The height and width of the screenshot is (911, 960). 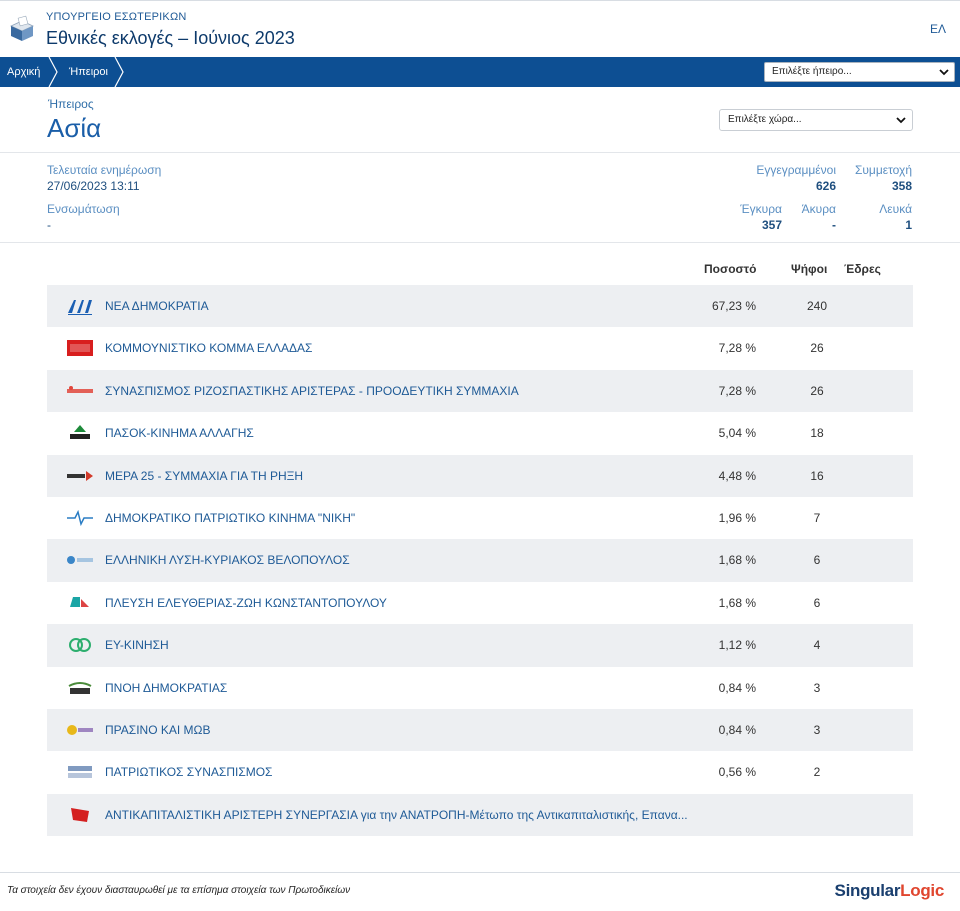 What do you see at coordinates (817, 475) in the screenshot?
I see `party-votes: 16` at bounding box center [817, 475].